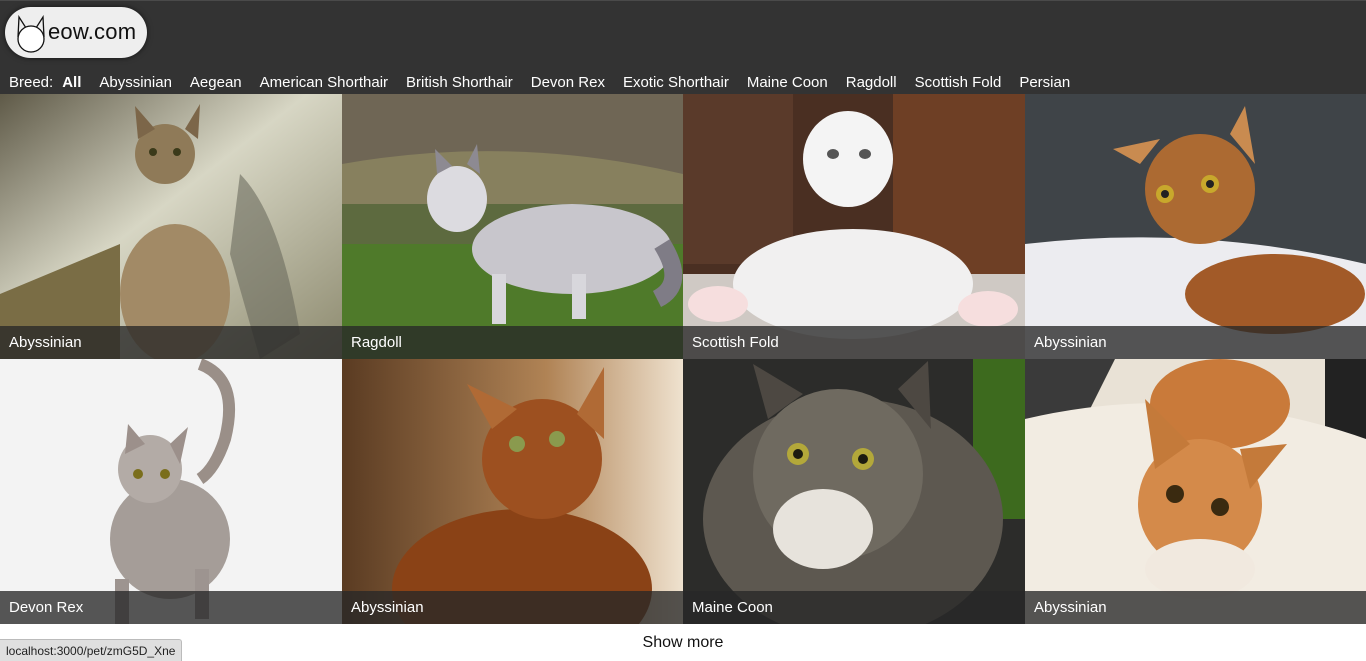  I want to click on breed-filter-abyssinian: Abyssinian, so click(135, 82).